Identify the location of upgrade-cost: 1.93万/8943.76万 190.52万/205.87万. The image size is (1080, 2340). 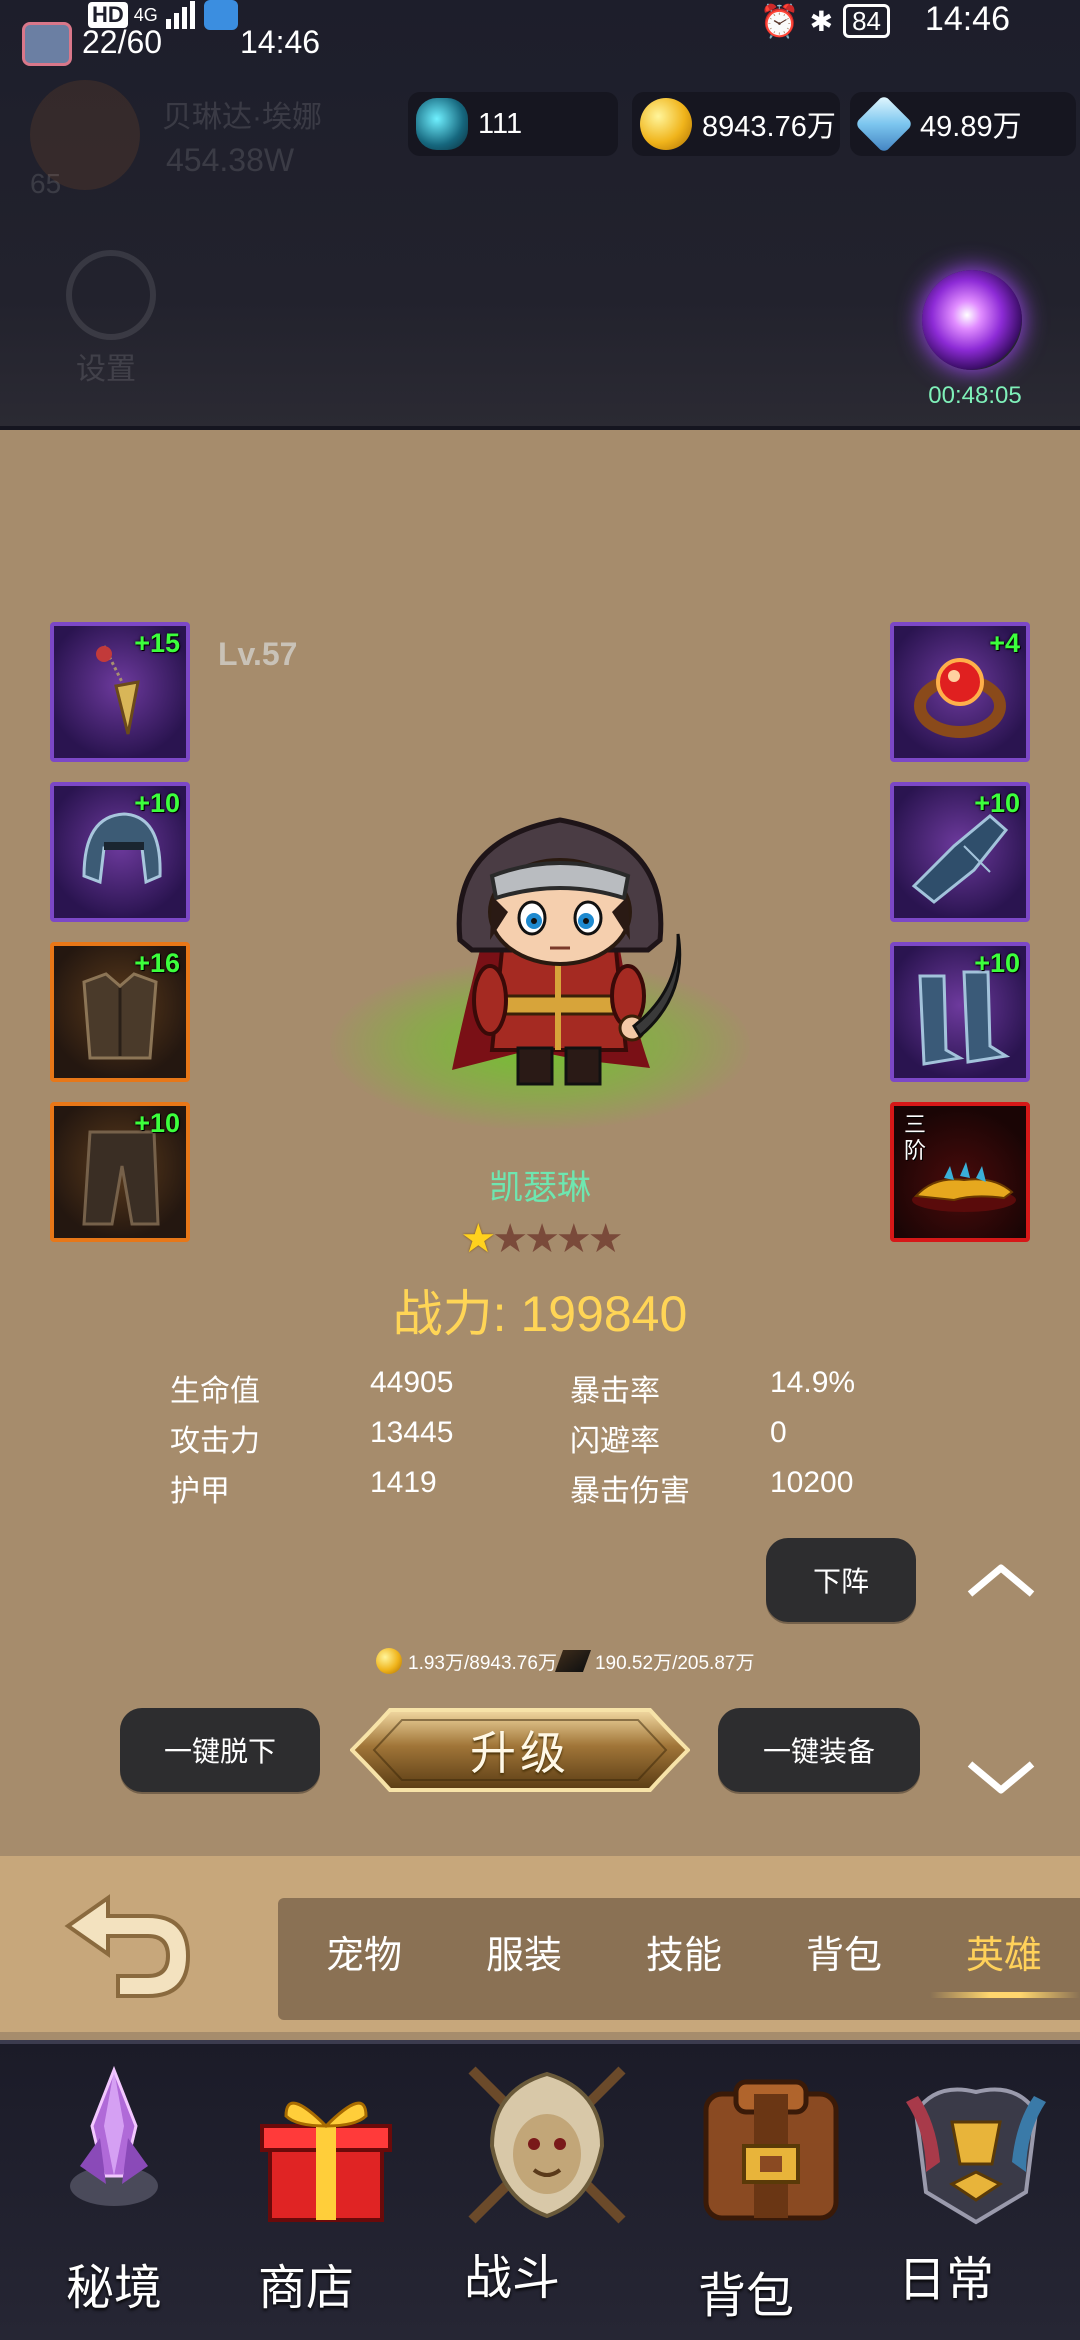
(565, 1661).